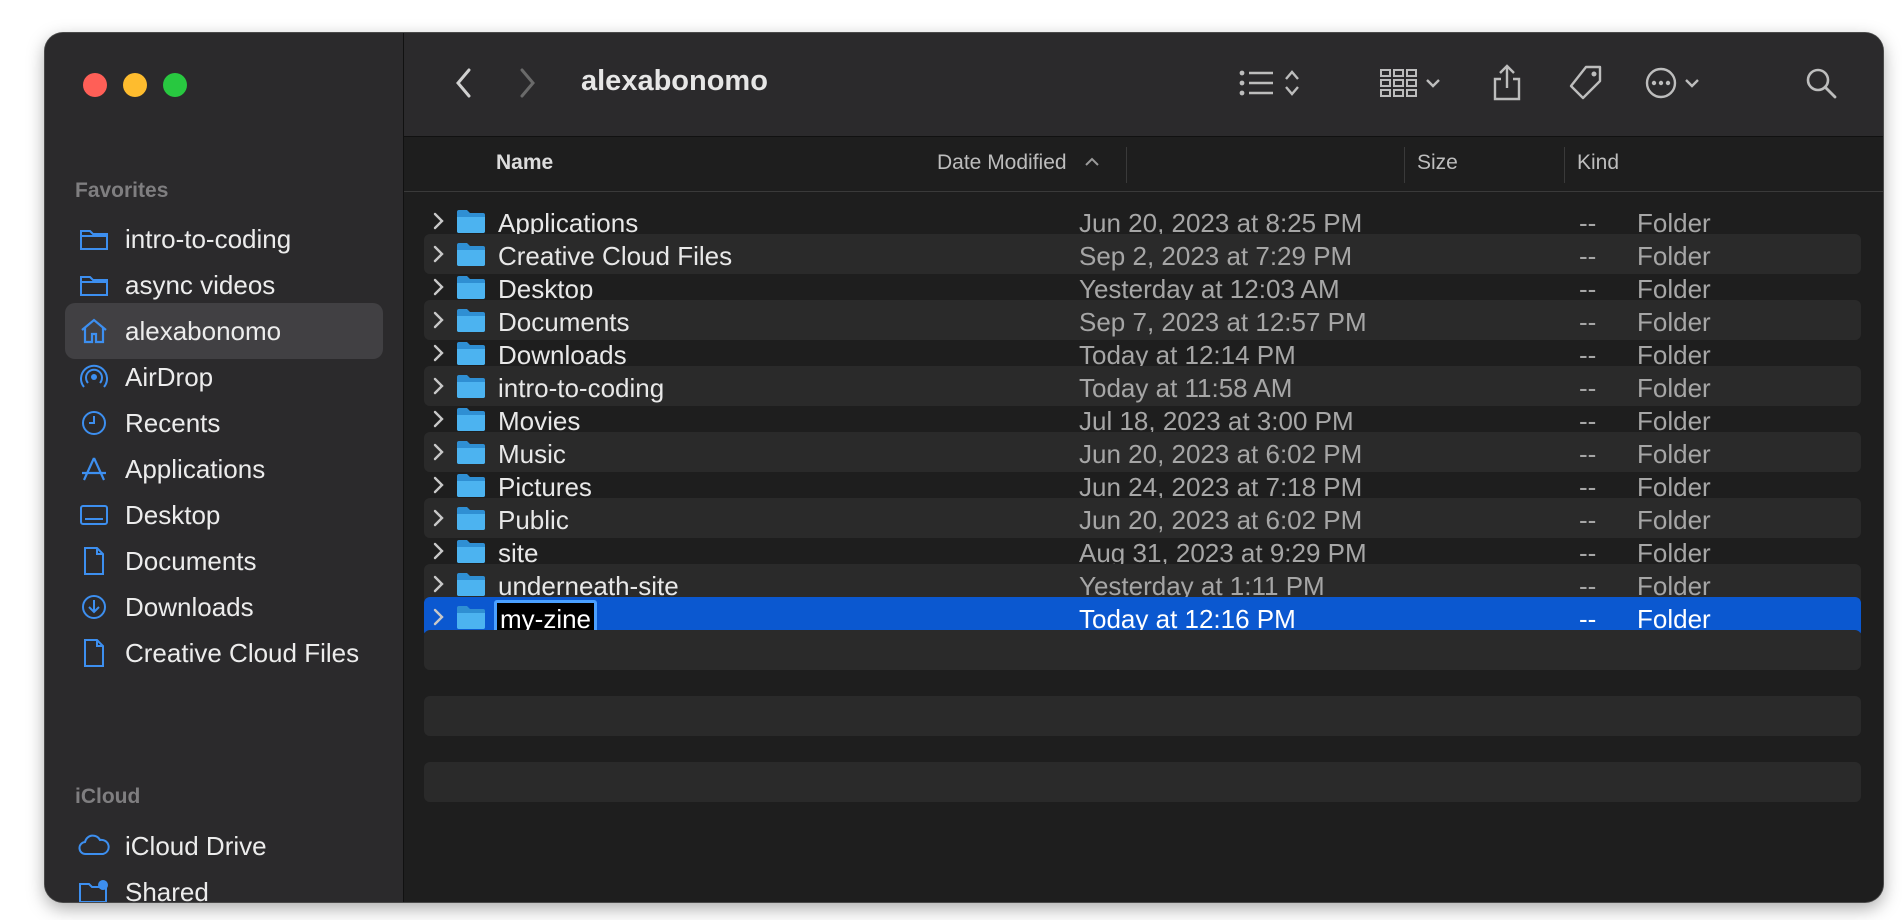 The width and height of the screenshot is (1902, 920). Describe the element at coordinates (1598, 163) in the screenshot. I see `column-header-kind: Kind` at that location.